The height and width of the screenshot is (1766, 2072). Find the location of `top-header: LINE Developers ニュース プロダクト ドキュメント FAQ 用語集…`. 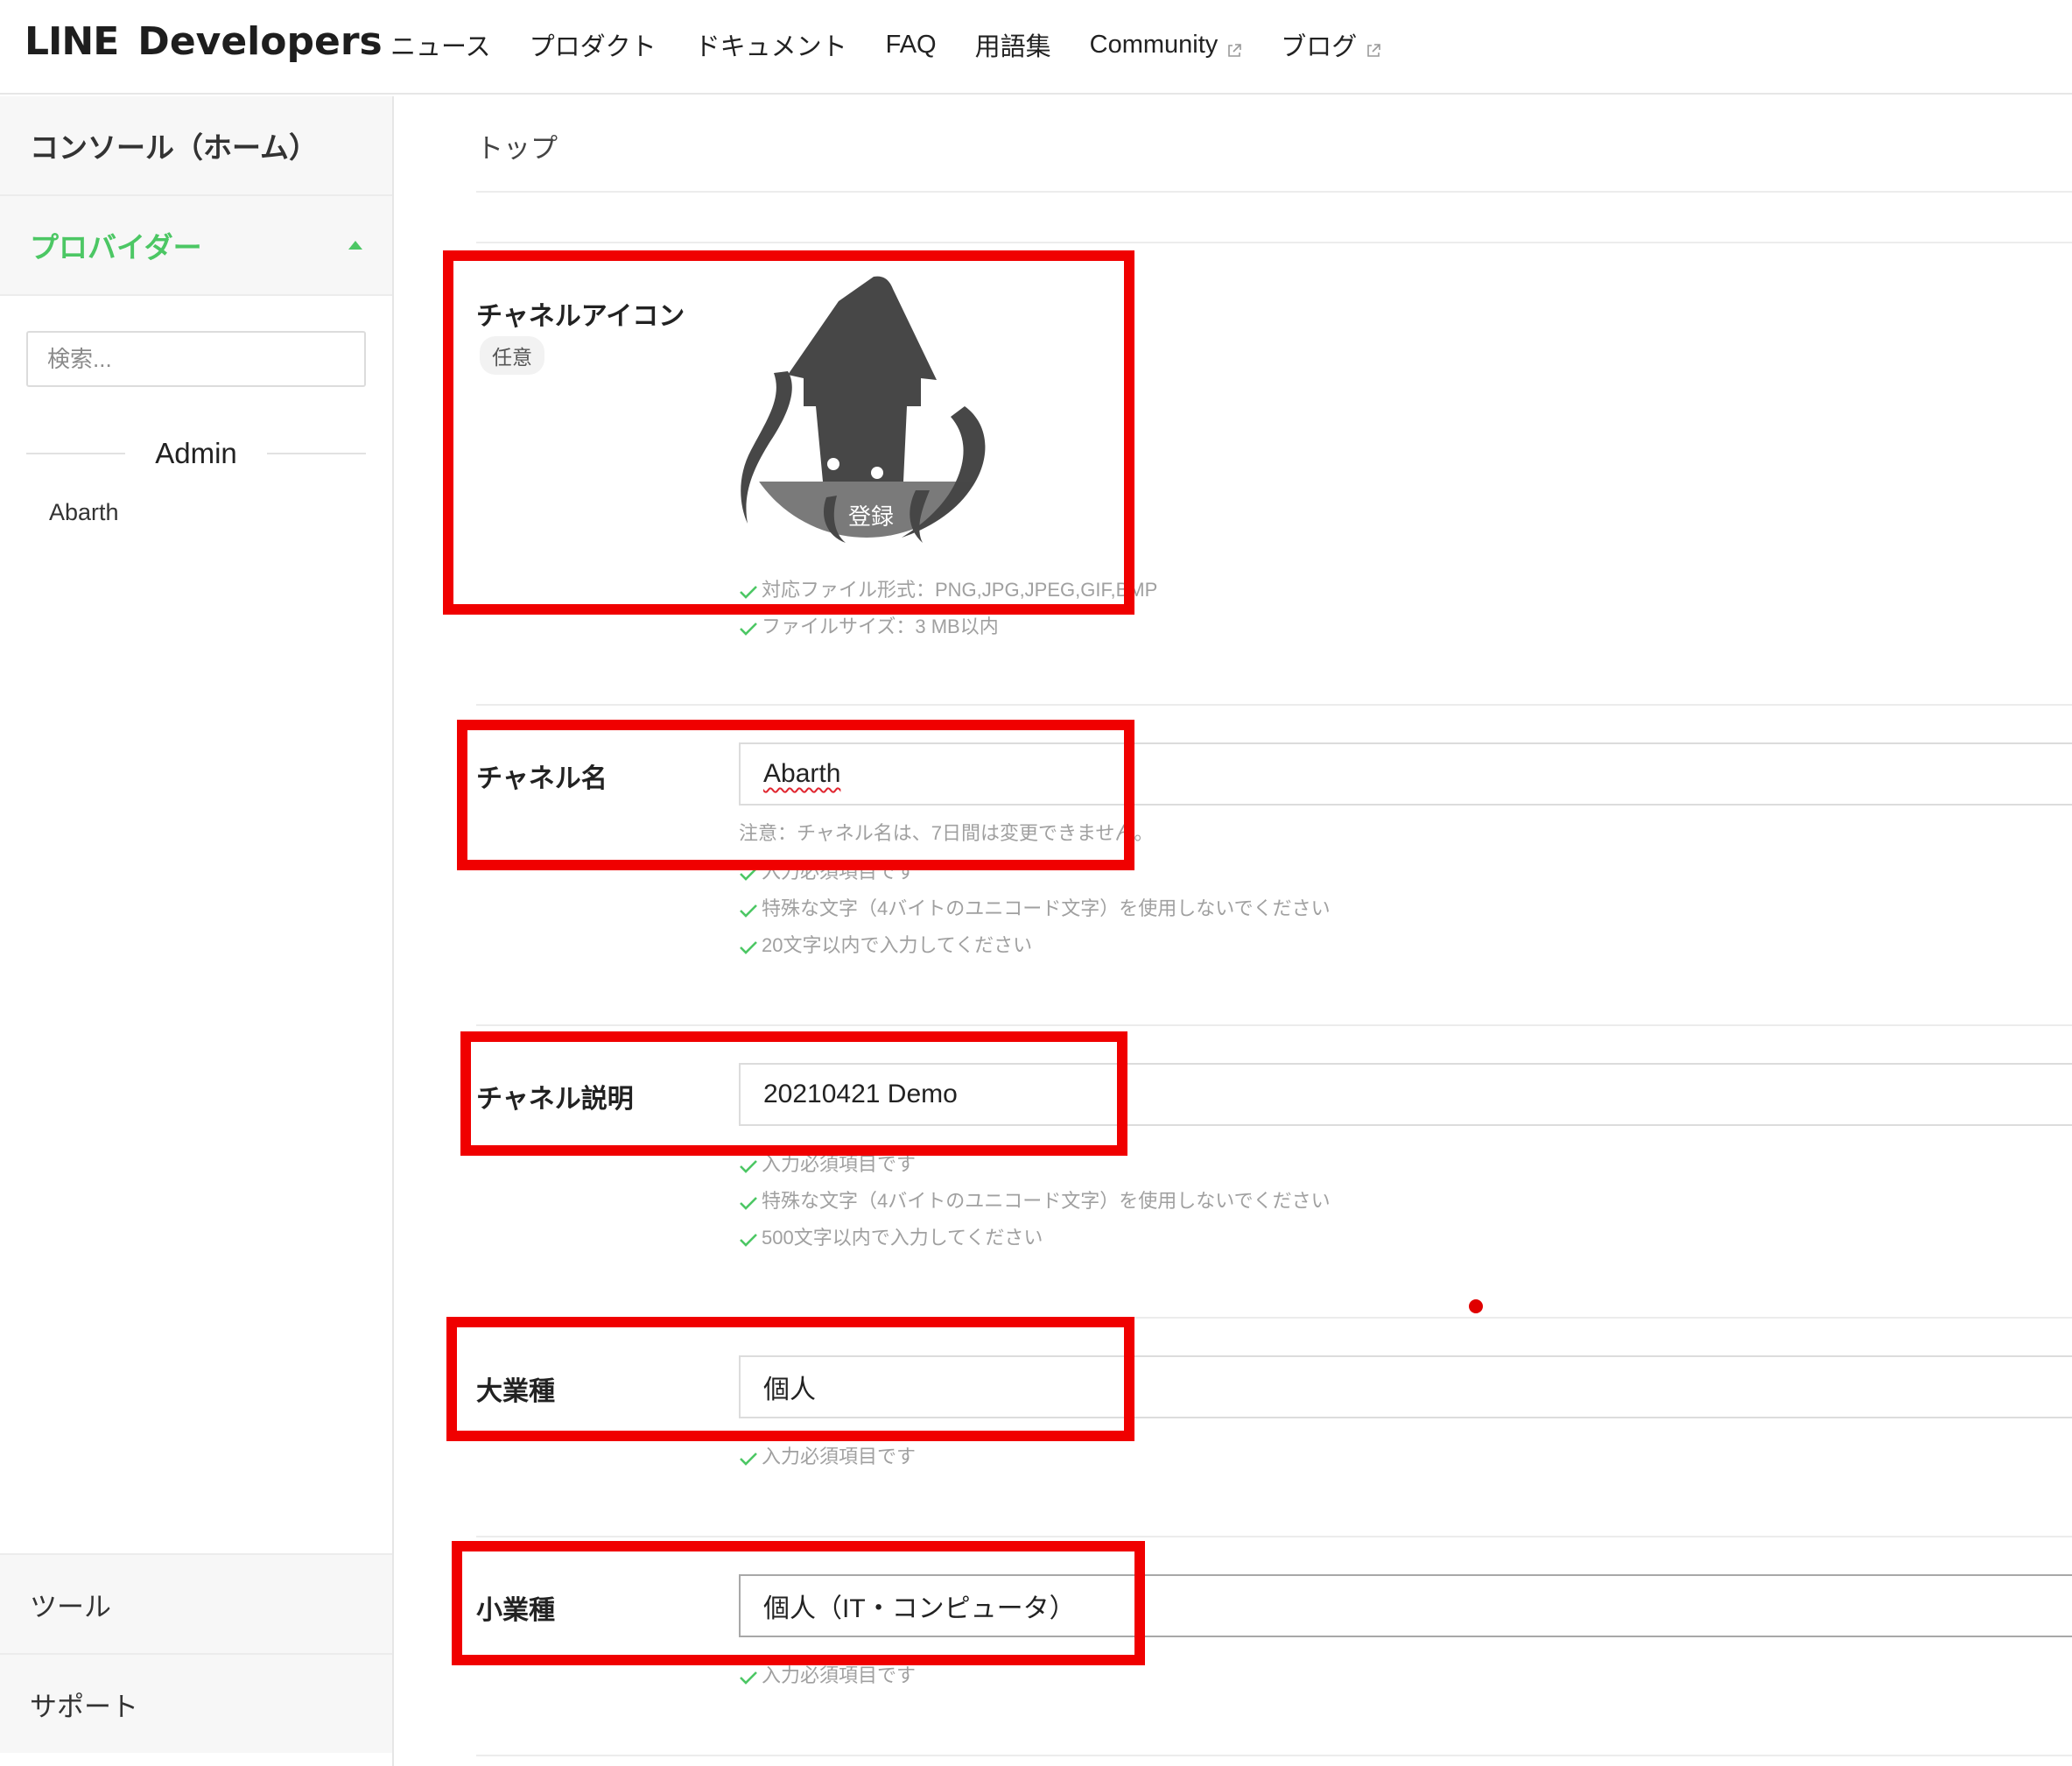

top-header: LINE Developers ニュース プロダクト ドキュメント FAQ 用語集… is located at coordinates (1036, 47).